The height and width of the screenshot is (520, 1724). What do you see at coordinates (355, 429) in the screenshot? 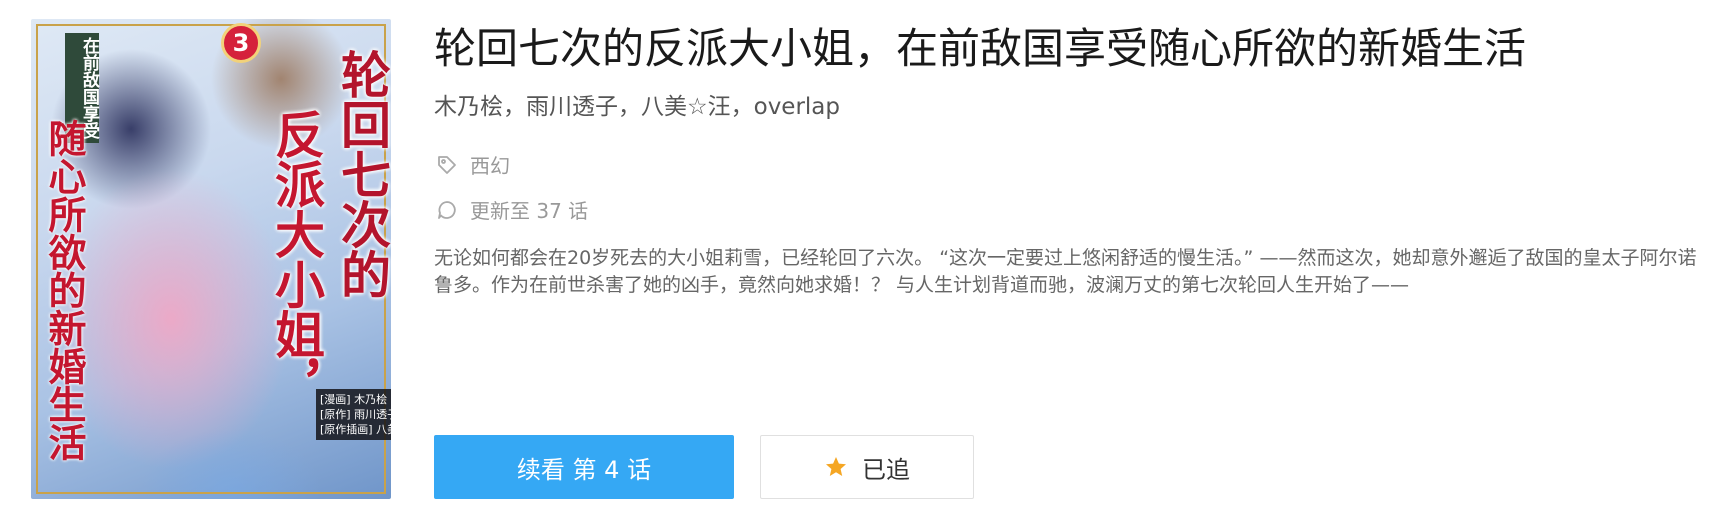
I see `cover-credit-line: [原作插画] 八美☆汪` at bounding box center [355, 429].